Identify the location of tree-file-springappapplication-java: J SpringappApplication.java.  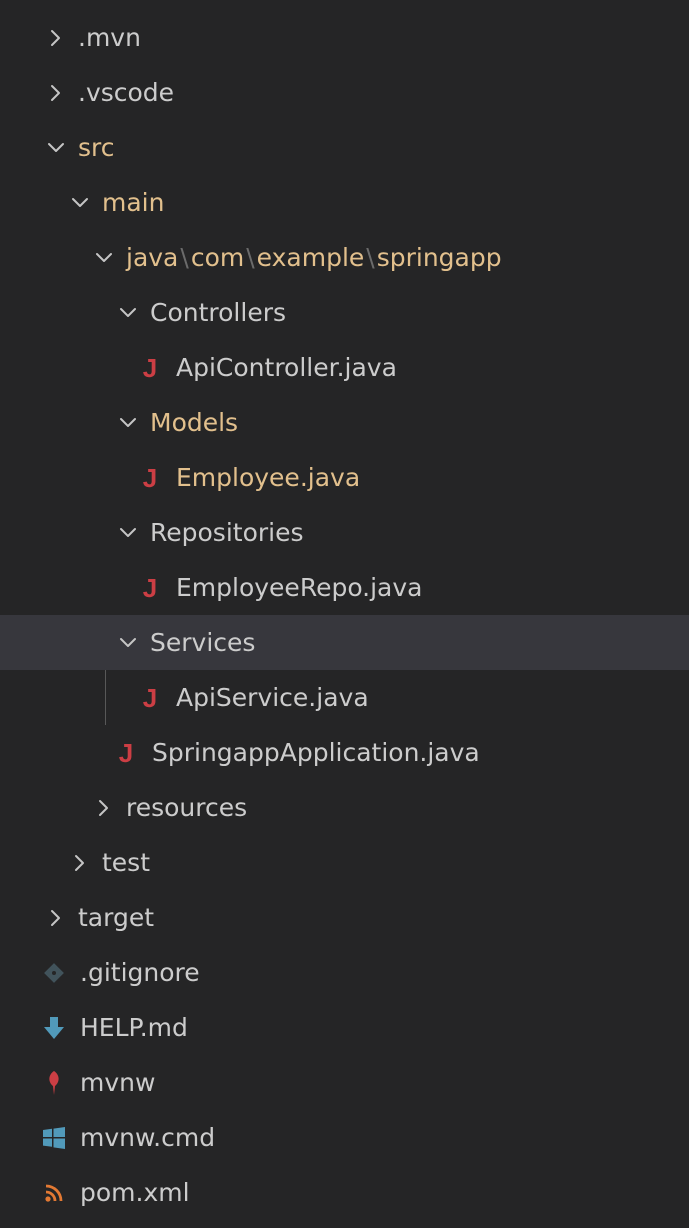
(344, 752).